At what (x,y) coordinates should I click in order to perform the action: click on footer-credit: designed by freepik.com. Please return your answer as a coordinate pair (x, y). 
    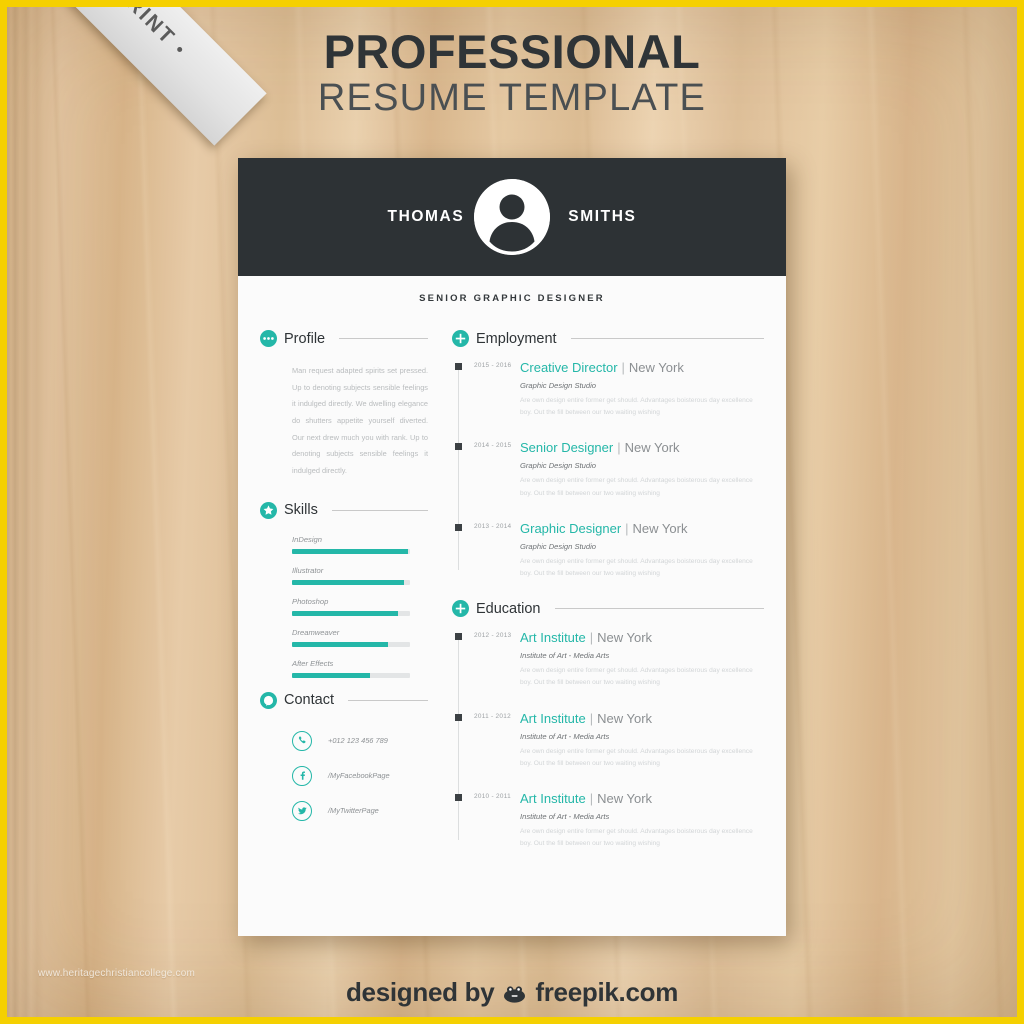
    Looking at the image, I should click on (512, 992).